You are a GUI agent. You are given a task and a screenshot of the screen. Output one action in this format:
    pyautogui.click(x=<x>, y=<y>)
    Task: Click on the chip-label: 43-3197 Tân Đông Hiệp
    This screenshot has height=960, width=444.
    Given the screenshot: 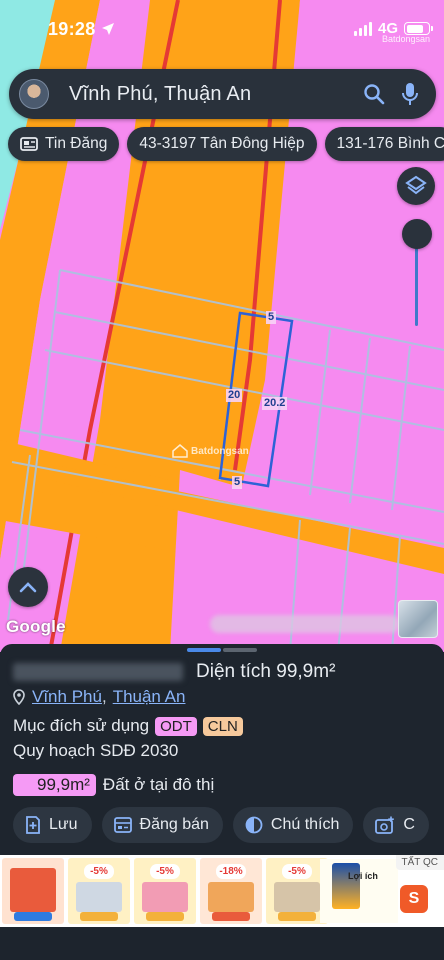 What is the action you would take?
    pyautogui.click(x=222, y=143)
    